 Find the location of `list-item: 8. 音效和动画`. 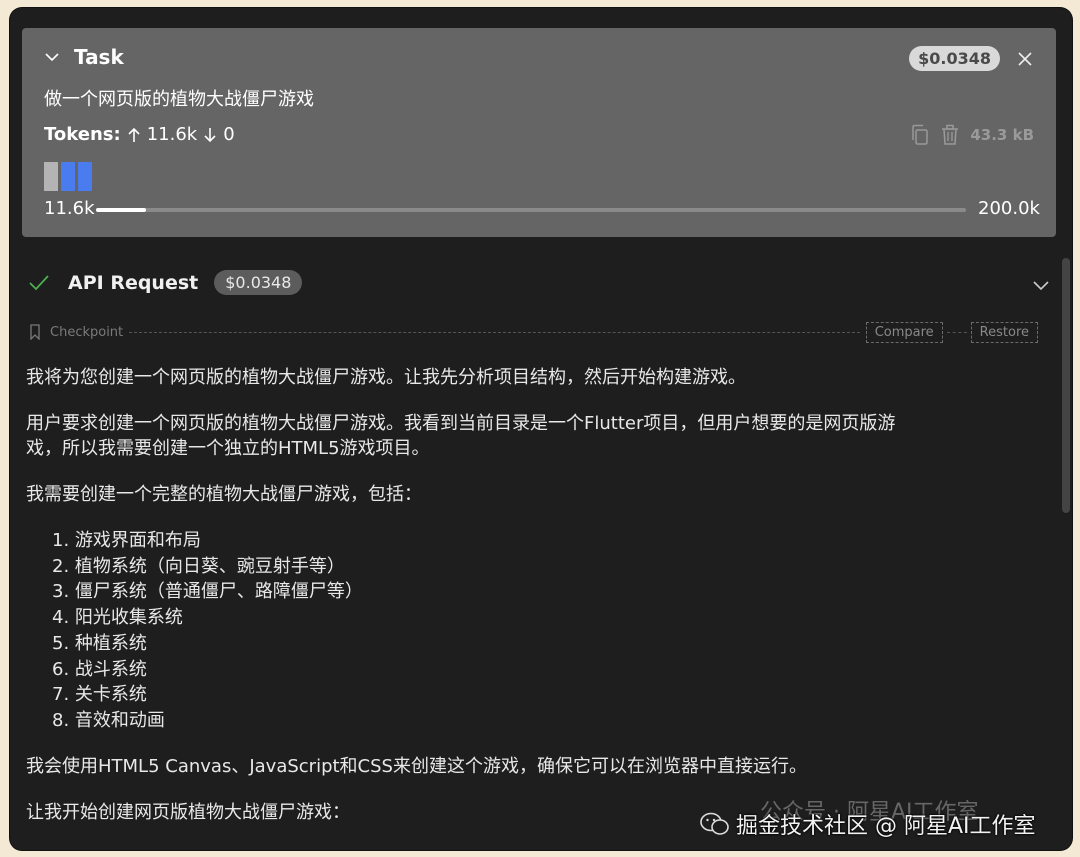

list-item: 8. 音效和动画 is located at coordinates (108, 720).